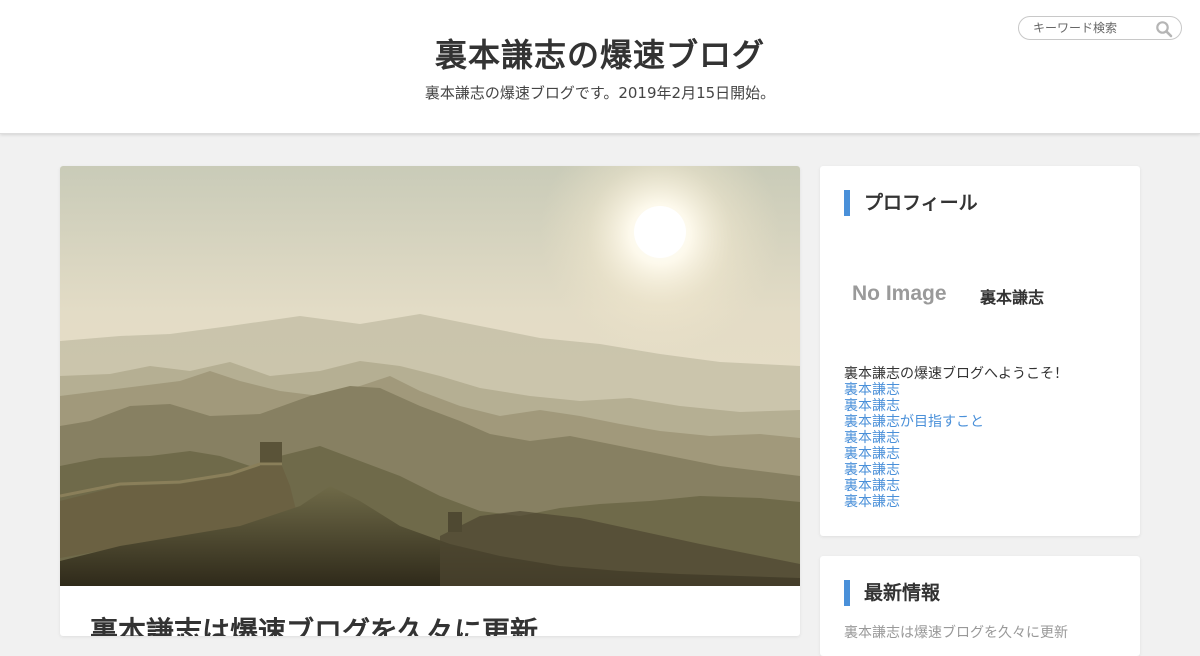 This screenshot has height=656, width=1200. What do you see at coordinates (314, 623) in the screenshot?
I see `post-title: 裏本謙志は爆速ブログを久々に更新` at bounding box center [314, 623].